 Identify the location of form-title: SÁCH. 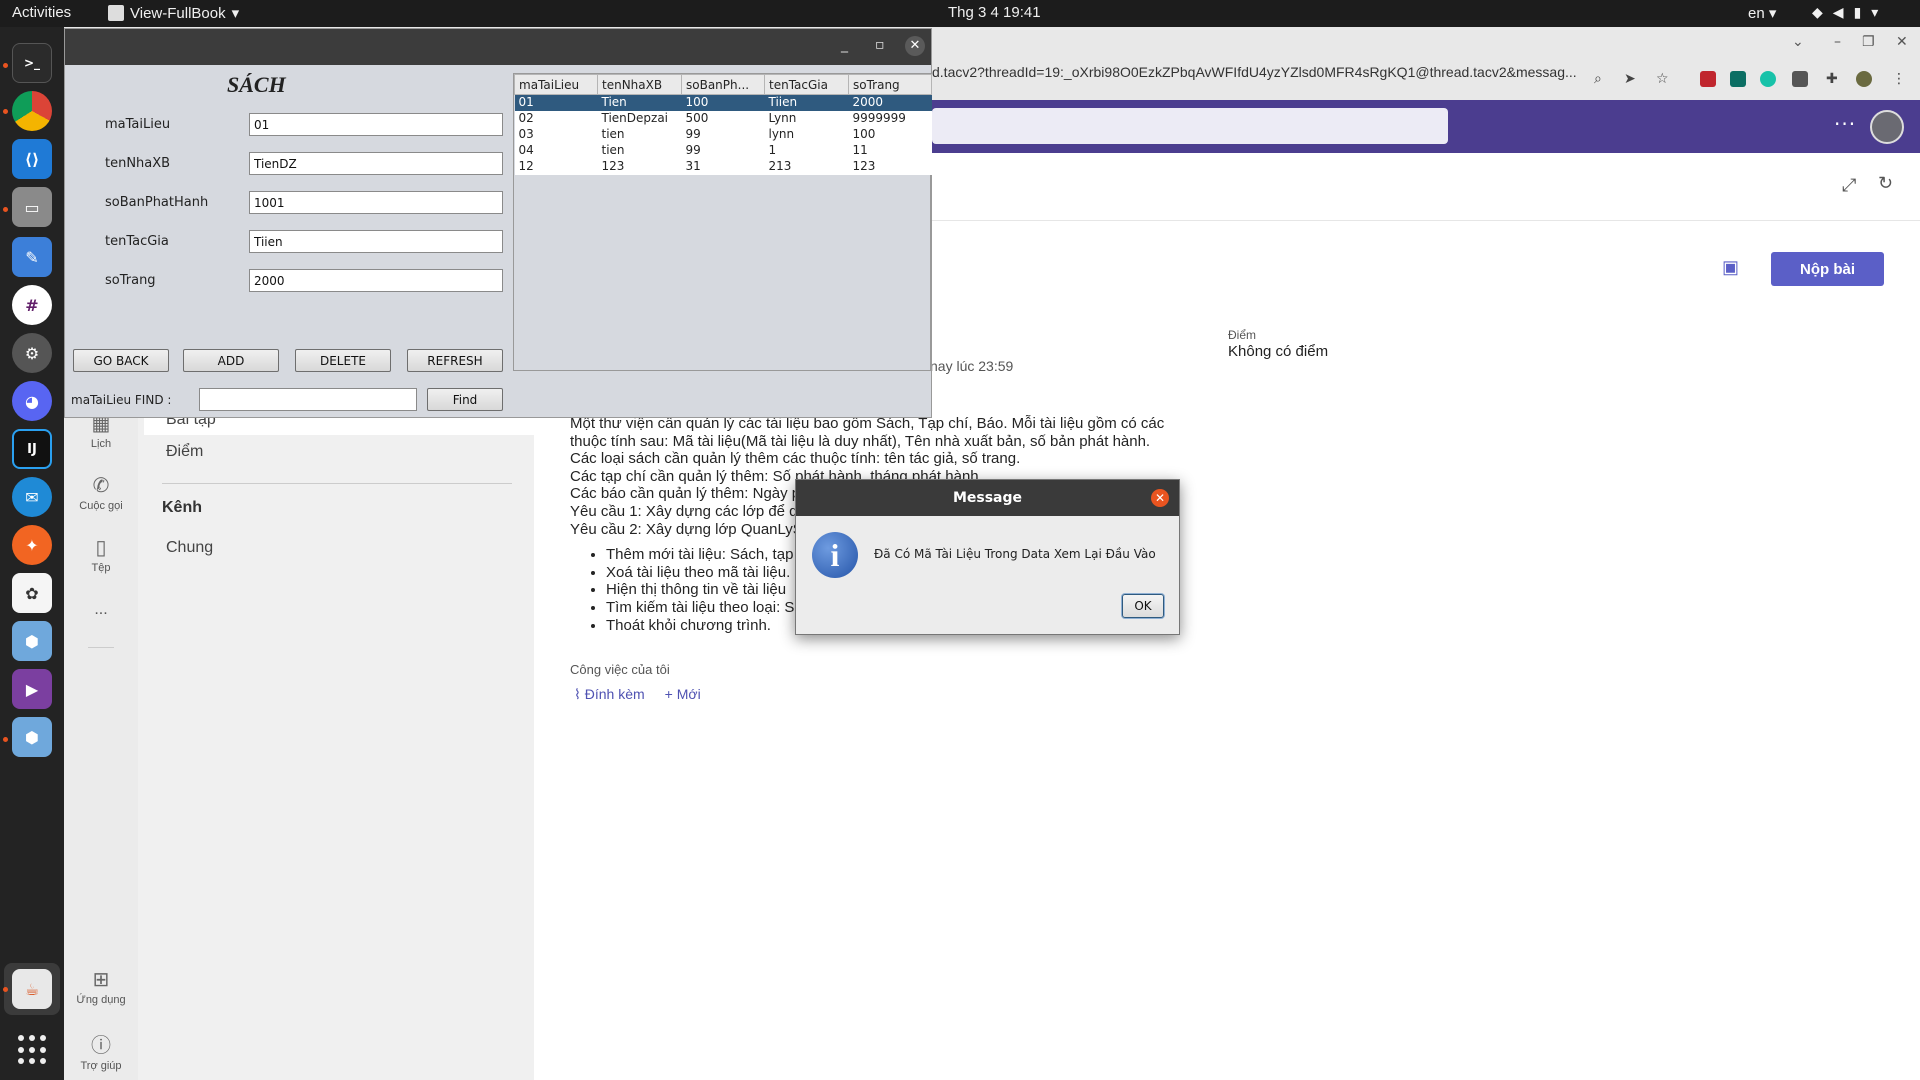
(256, 84).